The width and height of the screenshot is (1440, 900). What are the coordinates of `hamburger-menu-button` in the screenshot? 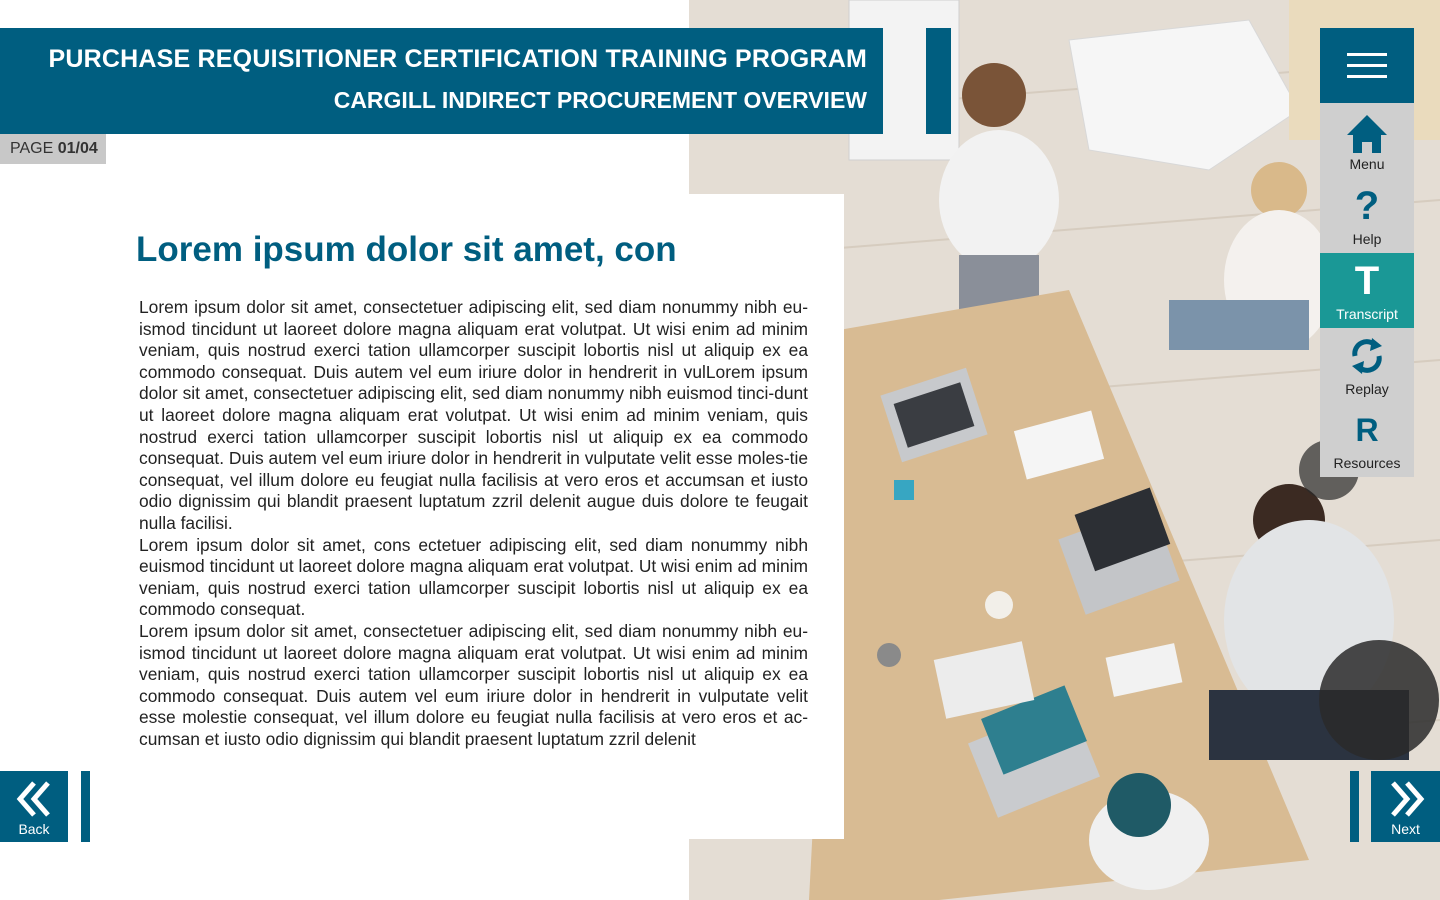 It's located at (1367, 65).